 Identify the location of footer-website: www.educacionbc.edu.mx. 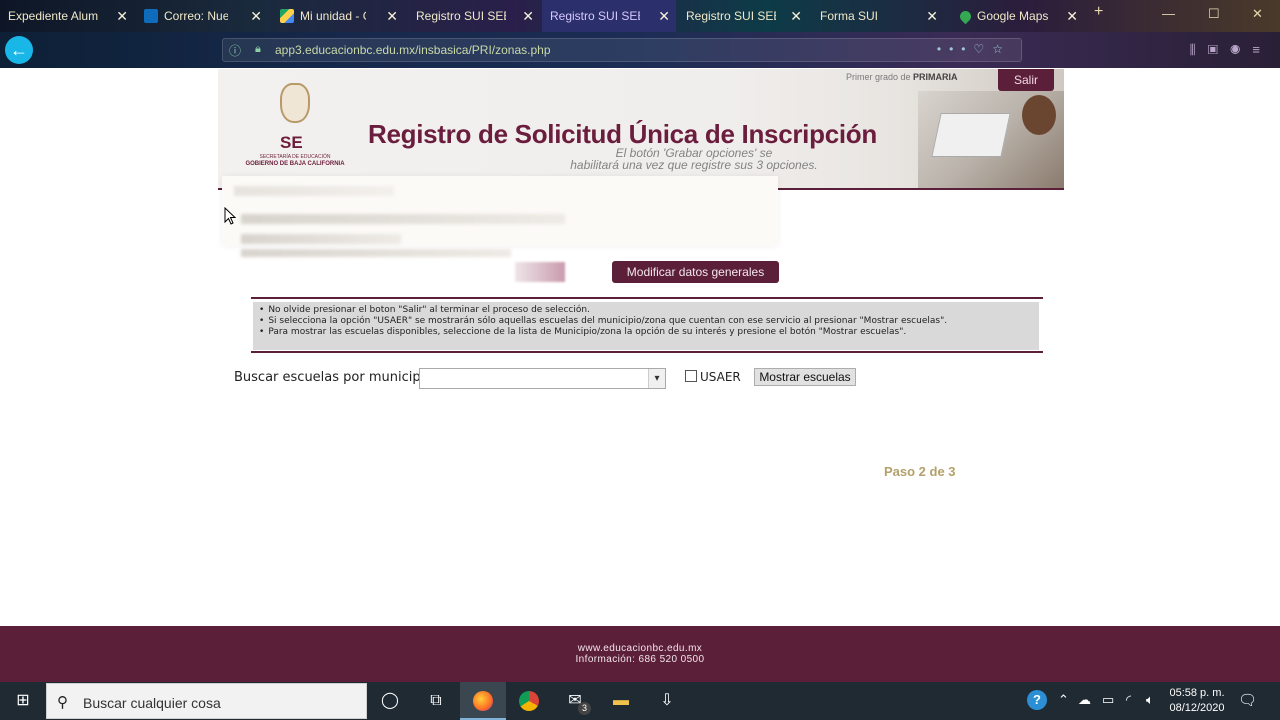
(640, 648).